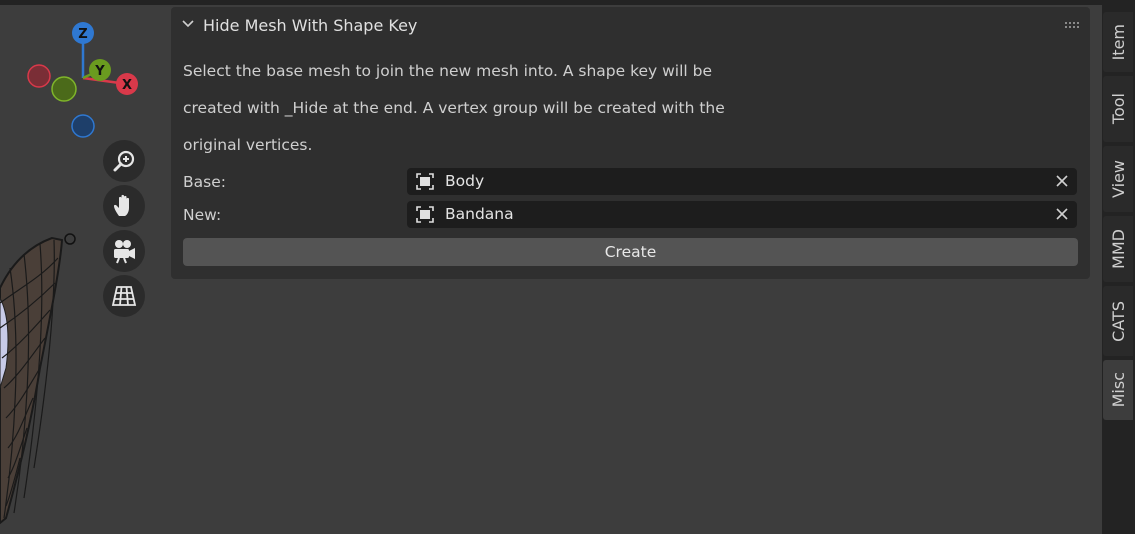  I want to click on x-axis-label: X, so click(127, 85).